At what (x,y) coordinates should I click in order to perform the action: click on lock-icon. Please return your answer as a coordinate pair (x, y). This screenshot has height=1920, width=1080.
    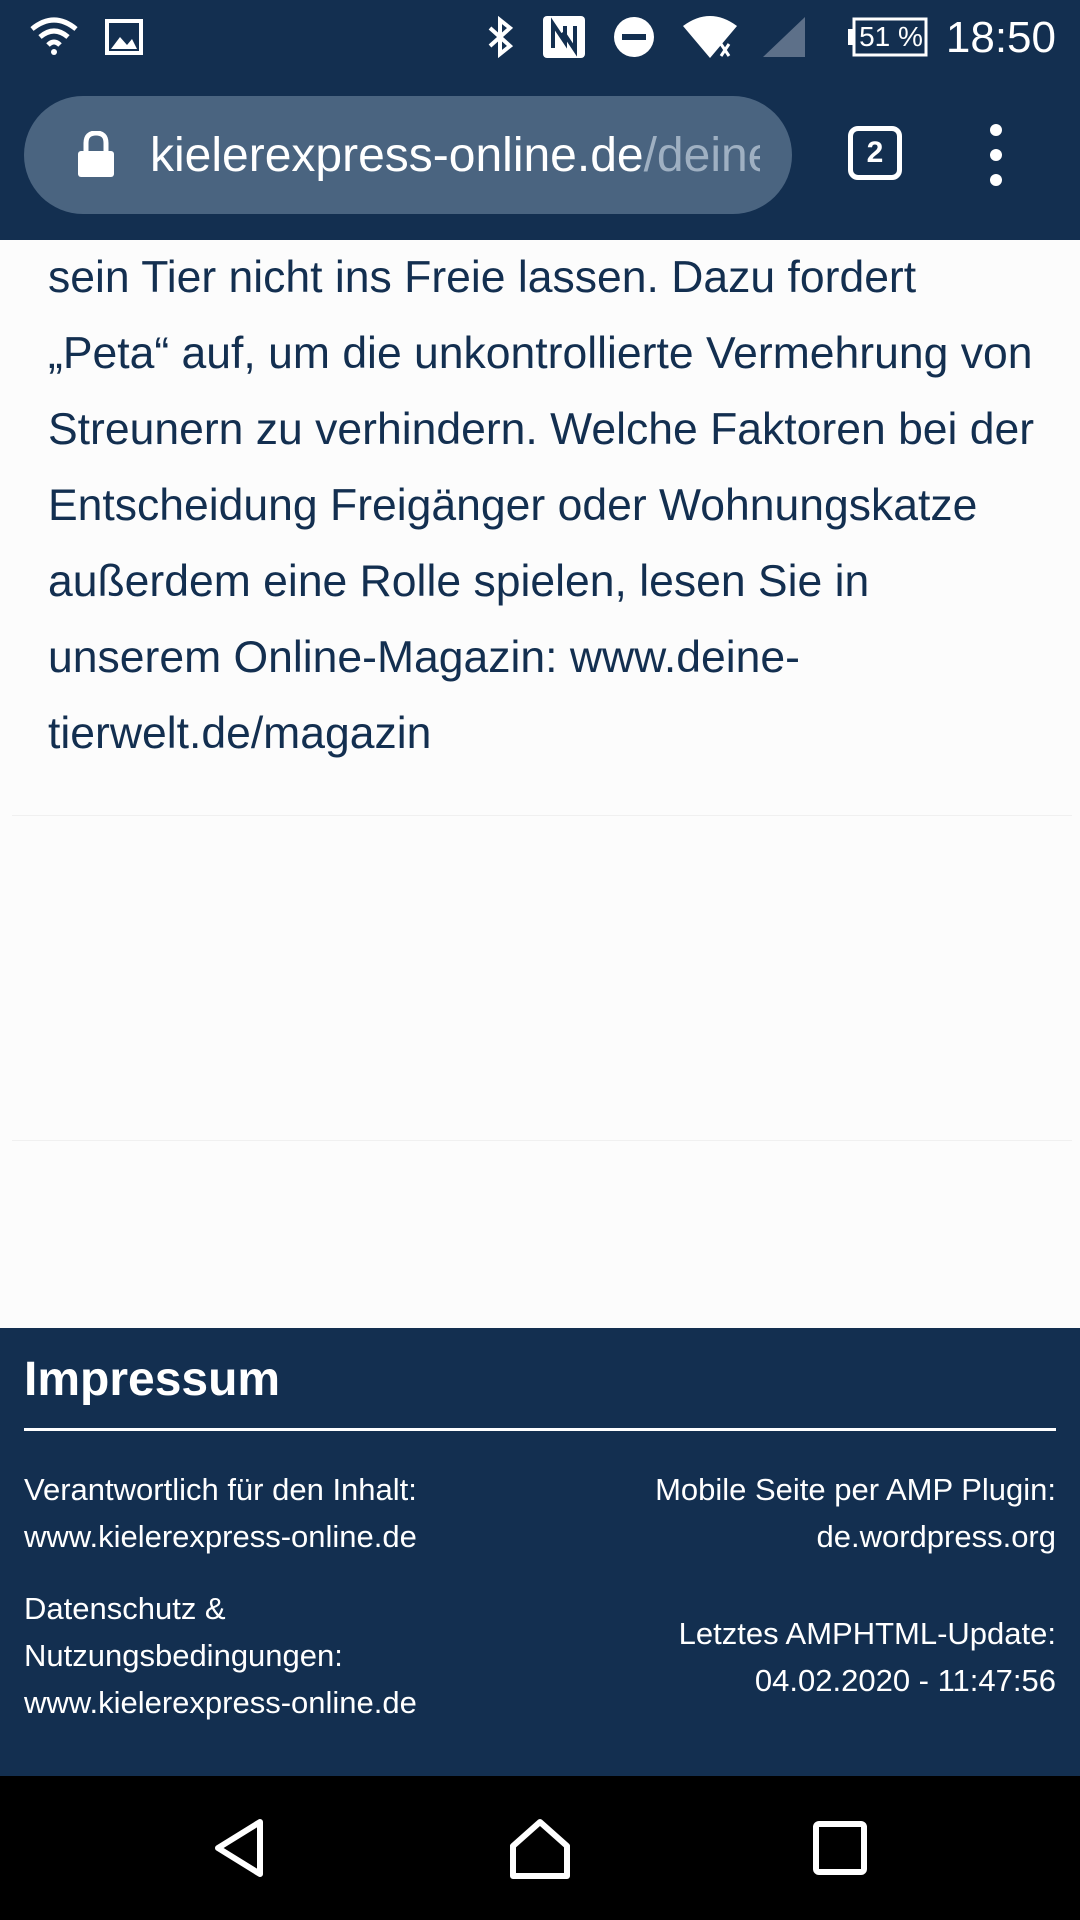
    Looking at the image, I should click on (96, 154).